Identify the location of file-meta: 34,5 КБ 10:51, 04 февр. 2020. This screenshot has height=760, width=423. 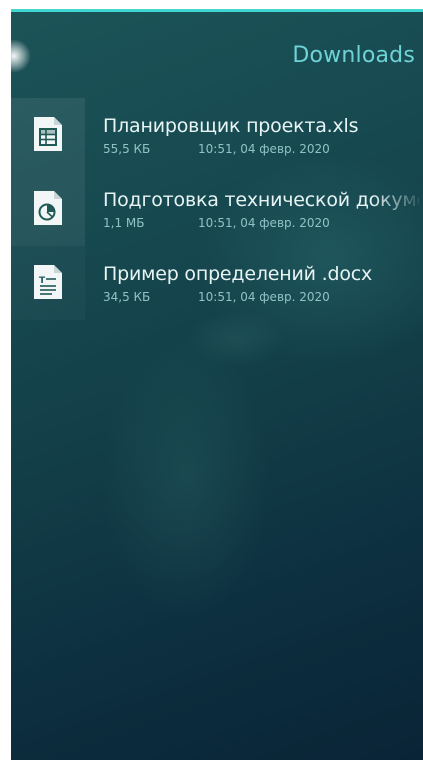
(216, 297).